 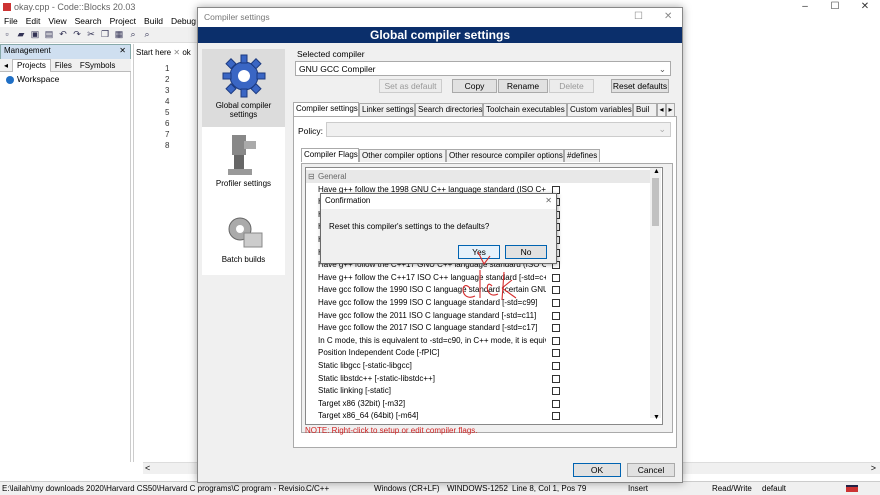 What do you see at coordinates (31, 65) in the screenshot?
I see `tab-projects: Projects` at bounding box center [31, 65].